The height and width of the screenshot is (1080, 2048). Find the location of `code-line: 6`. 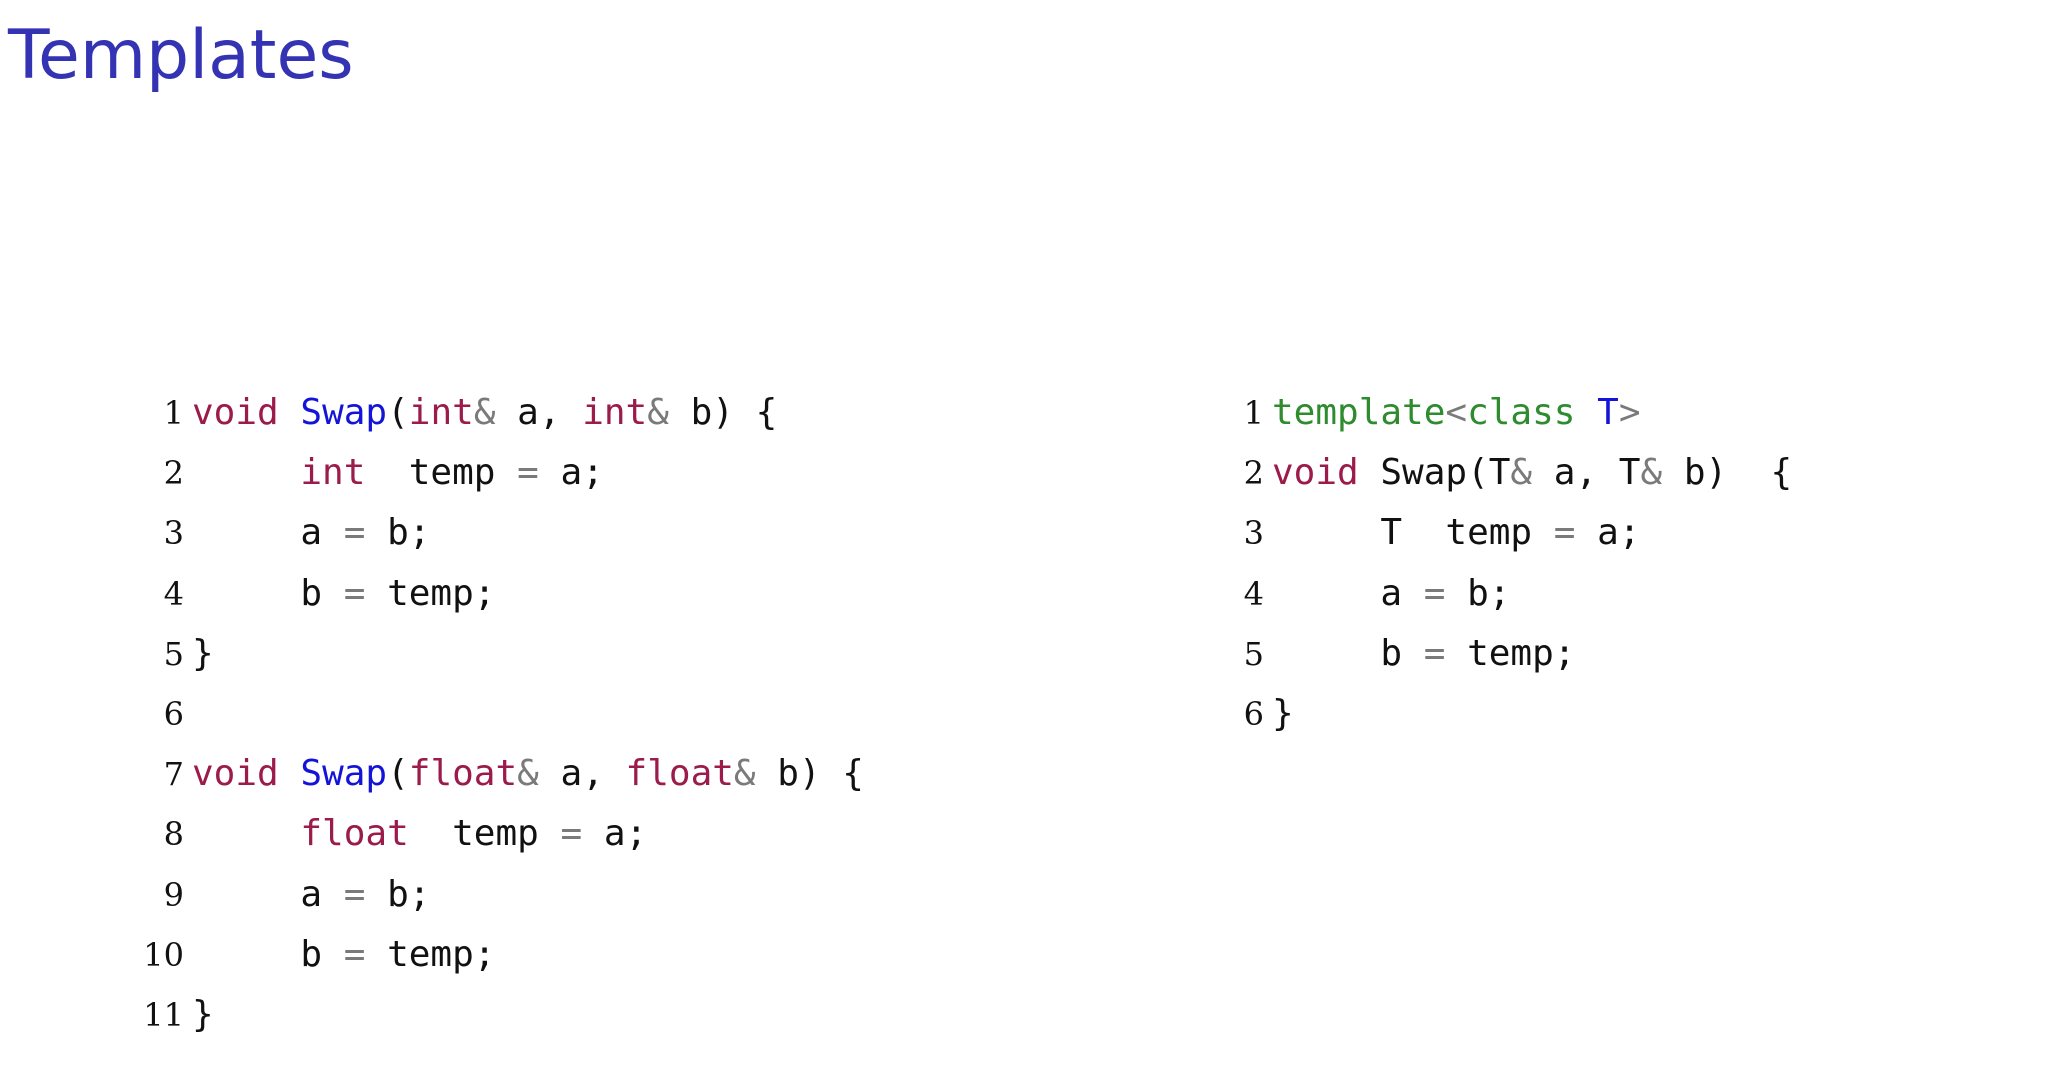

code-line: 6 is located at coordinates (502, 714).